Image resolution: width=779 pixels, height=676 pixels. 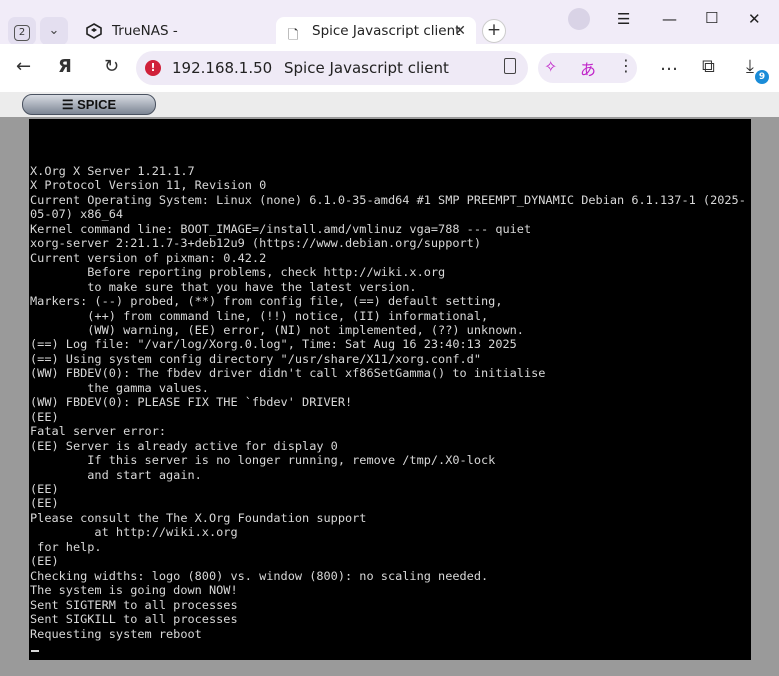 What do you see at coordinates (111, 66) in the screenshot?
I see `reload-icon: ↻` at bounding box center [111, 66].